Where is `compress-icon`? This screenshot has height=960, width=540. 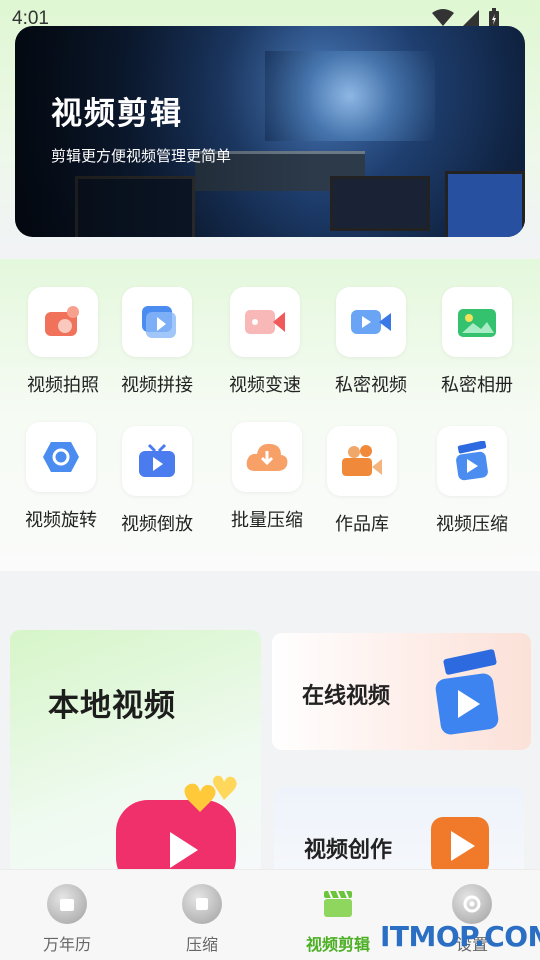
compress-icon is located at coordinates (202, 904).